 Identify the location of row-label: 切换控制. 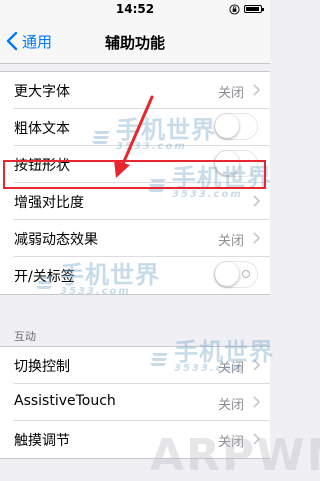
(42, 367).